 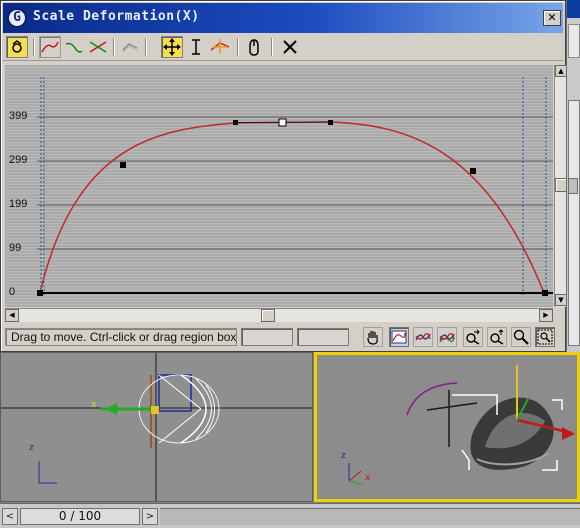 I want to click on point-x-field, so click(x=267, y=337).